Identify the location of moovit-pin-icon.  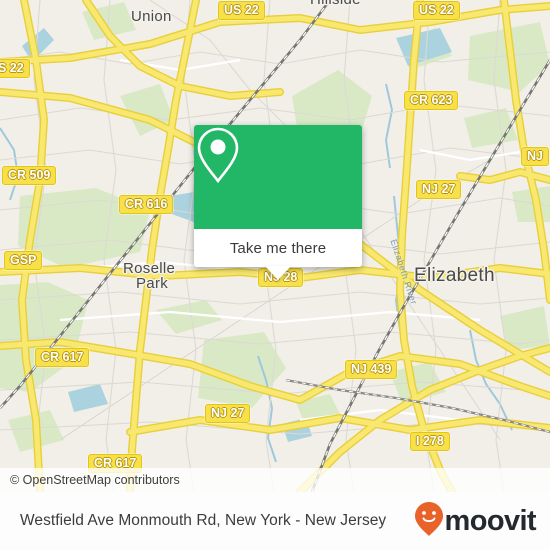
(429, 521).